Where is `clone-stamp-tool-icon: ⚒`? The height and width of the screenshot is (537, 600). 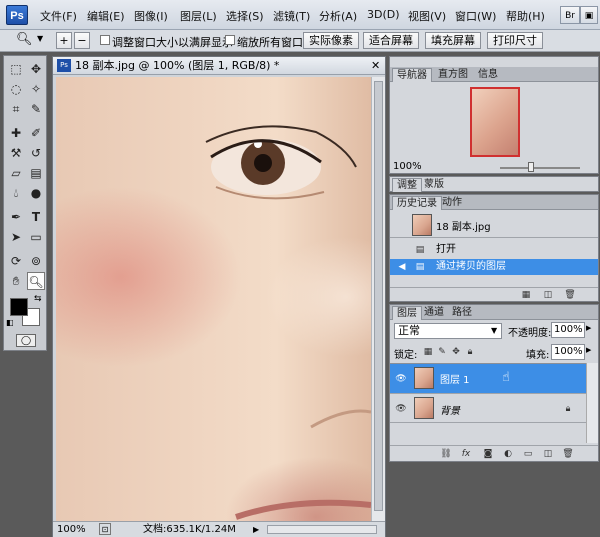 clone-stamp-tool-icon: ⚒ is located at coordinates (16, 153).